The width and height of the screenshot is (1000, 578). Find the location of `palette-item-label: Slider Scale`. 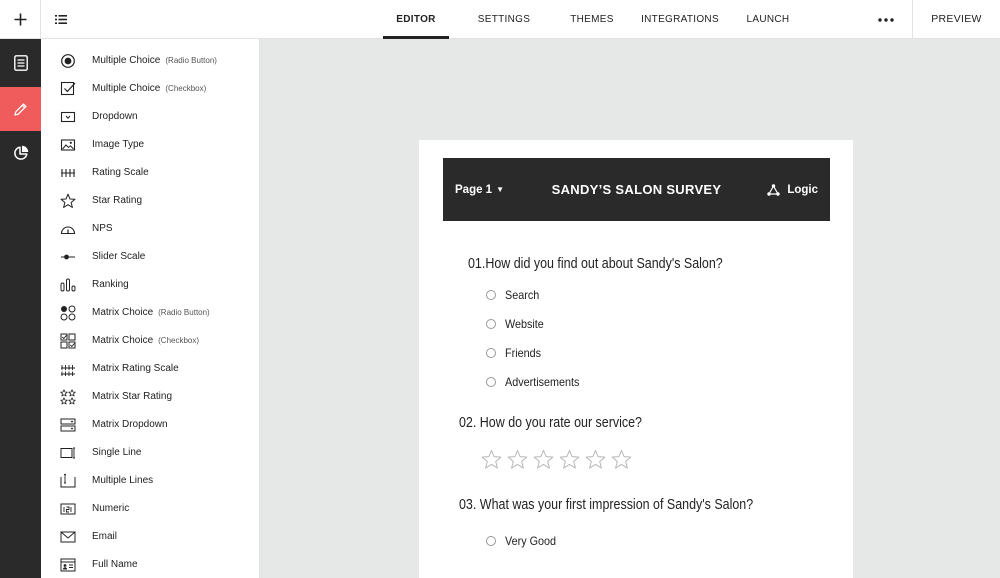

palette-item-label: Slider Scale is located at coordinates (119, 256).